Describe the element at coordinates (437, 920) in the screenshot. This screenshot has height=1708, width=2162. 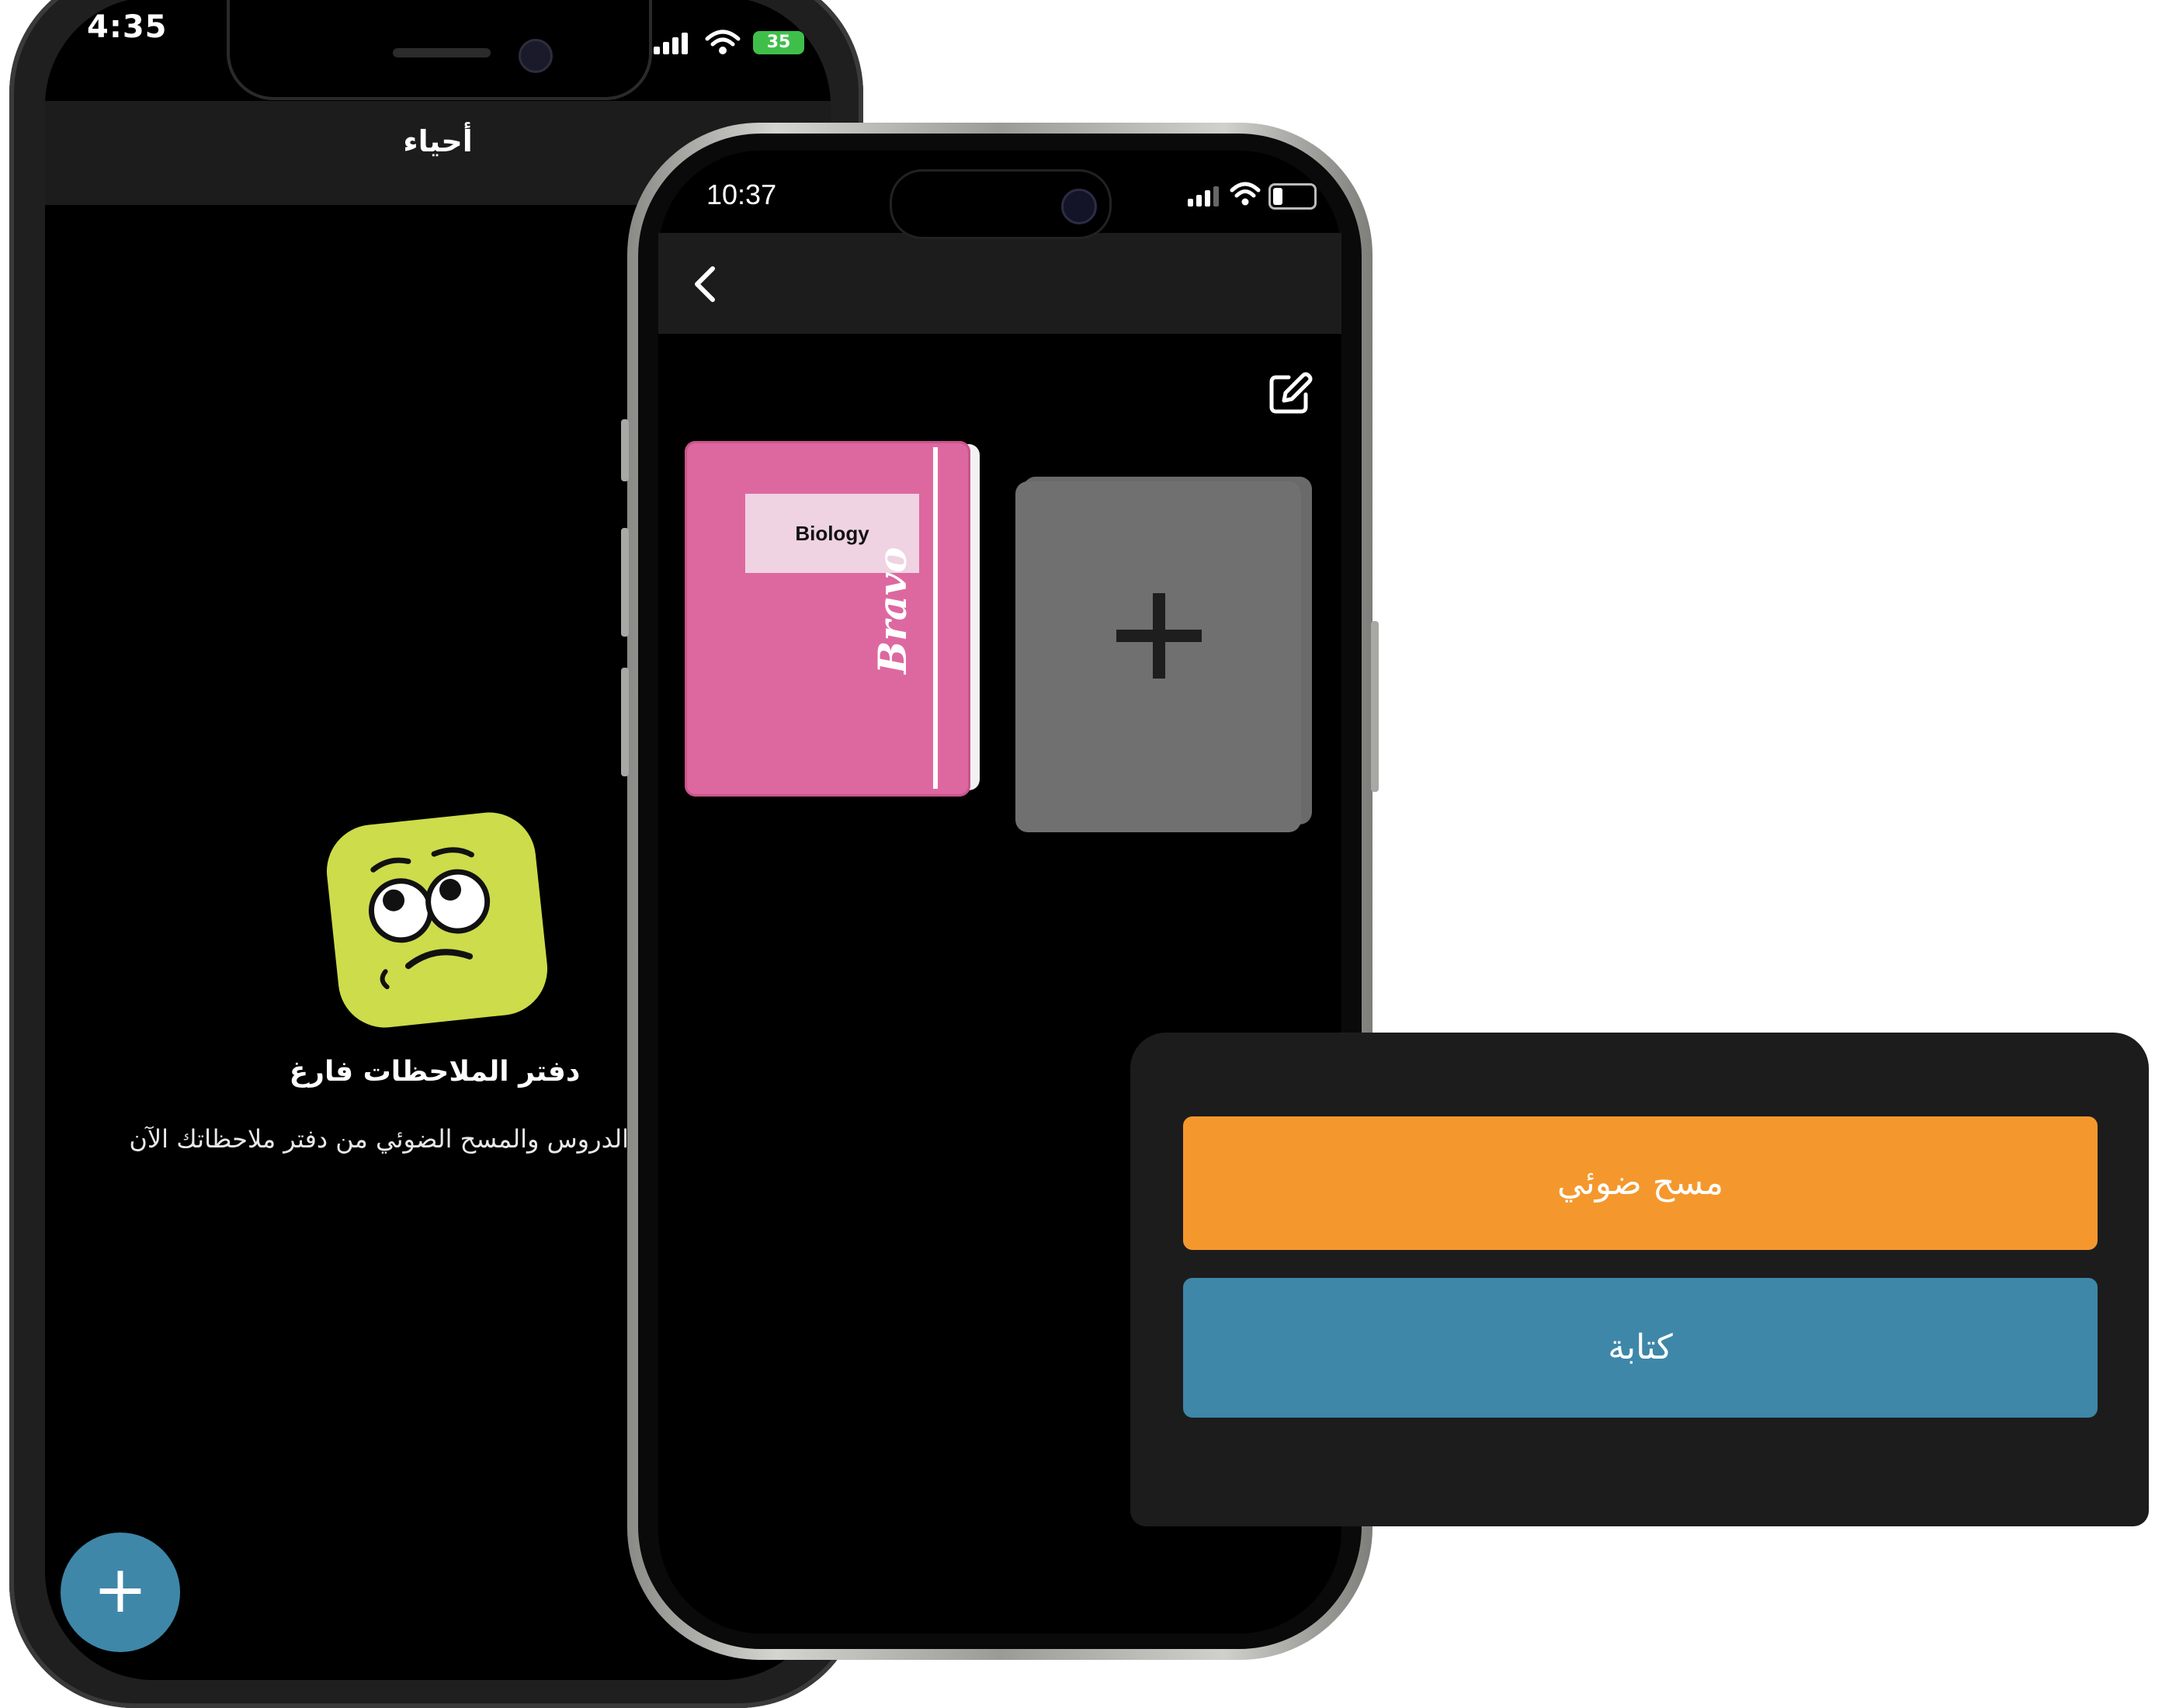
I see `empty-notebook-mascot-icon` at that location.